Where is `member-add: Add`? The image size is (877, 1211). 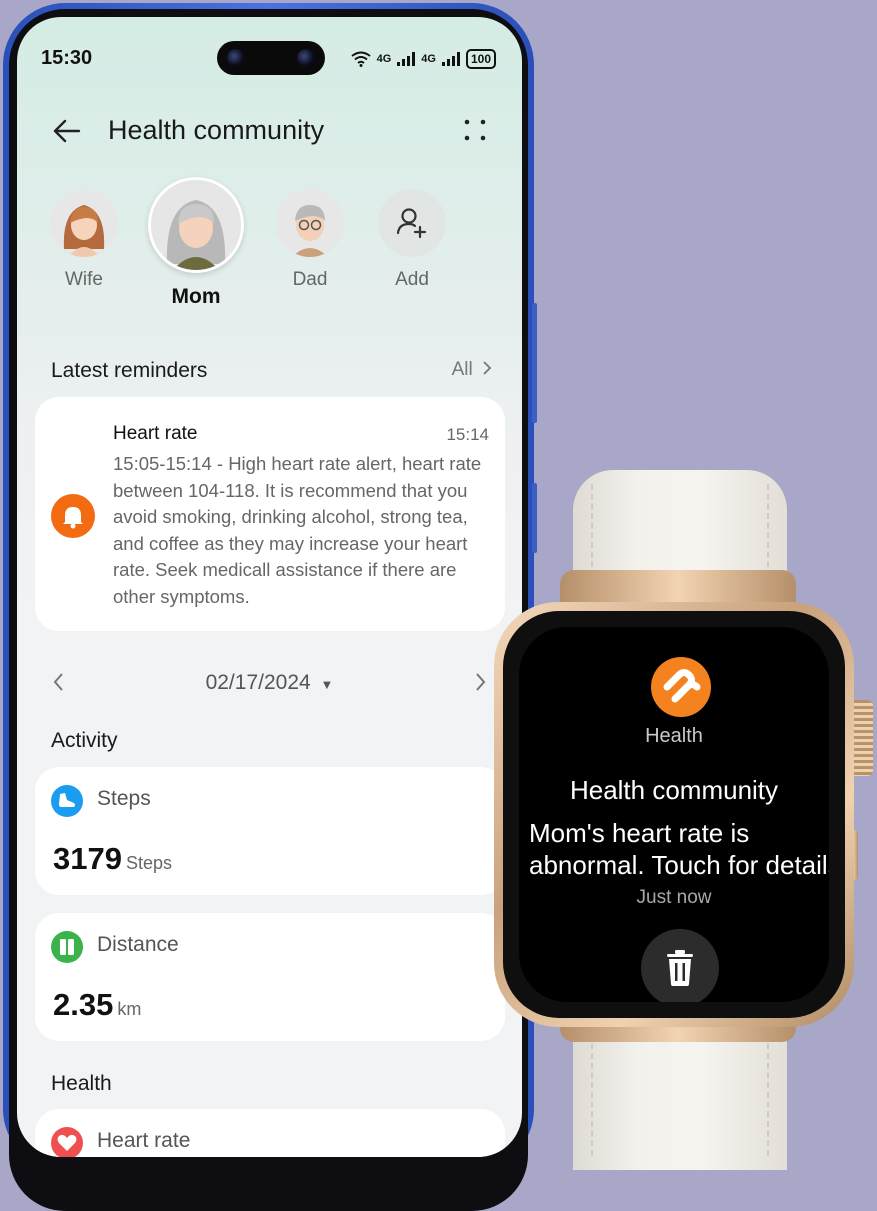 member-add: Add is located at coordinates (412, 240).